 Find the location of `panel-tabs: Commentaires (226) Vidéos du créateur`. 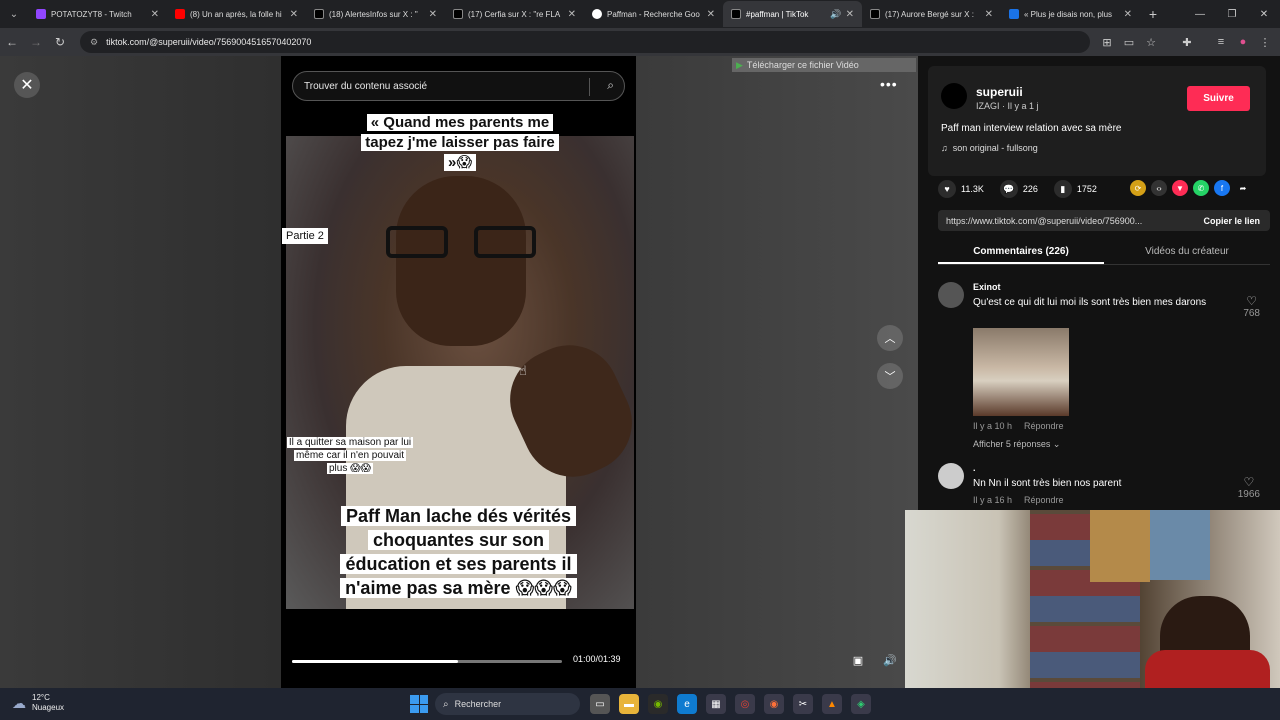

panel-tabs: Commentaires (226) Vidéos du créateur is located at coordinates (1104, 253).